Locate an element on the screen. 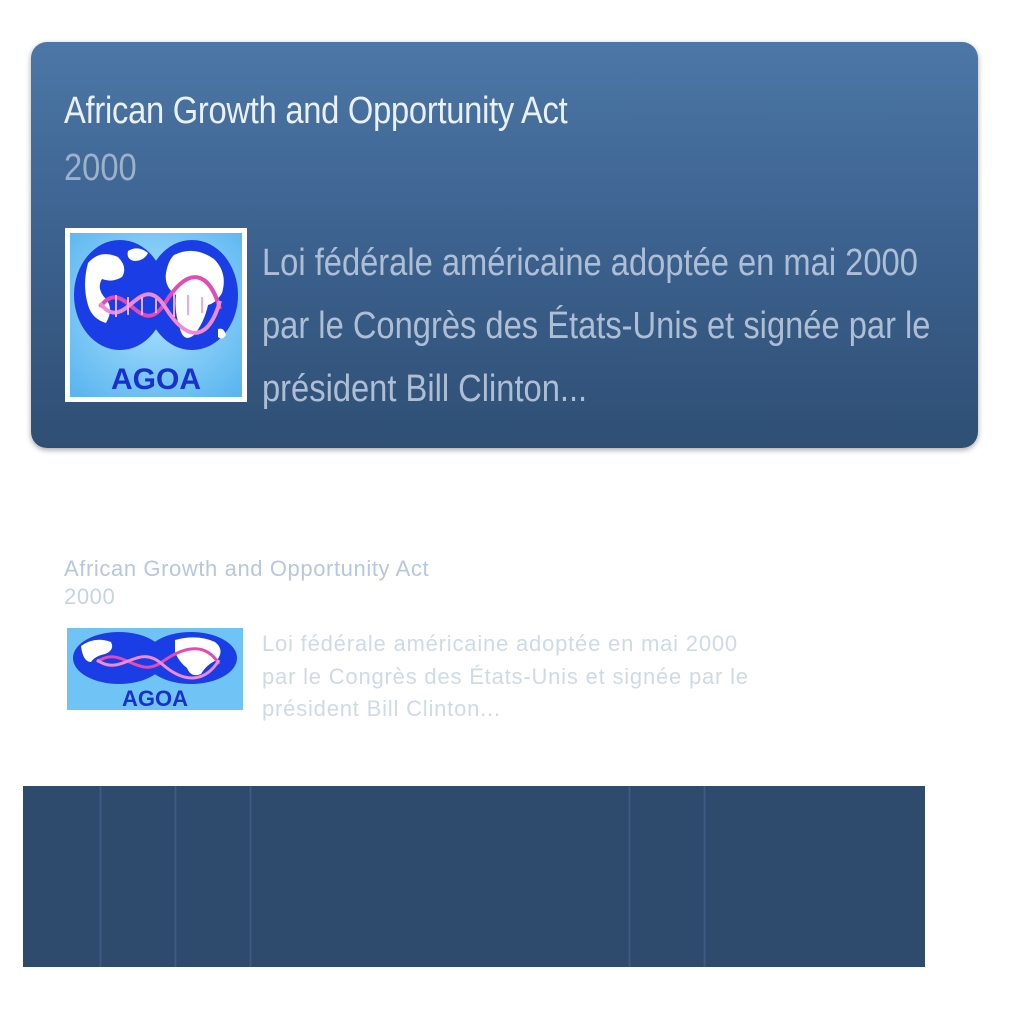  secondary-title: African Growth and Opportunity Act is located at coordinates (247, 568).